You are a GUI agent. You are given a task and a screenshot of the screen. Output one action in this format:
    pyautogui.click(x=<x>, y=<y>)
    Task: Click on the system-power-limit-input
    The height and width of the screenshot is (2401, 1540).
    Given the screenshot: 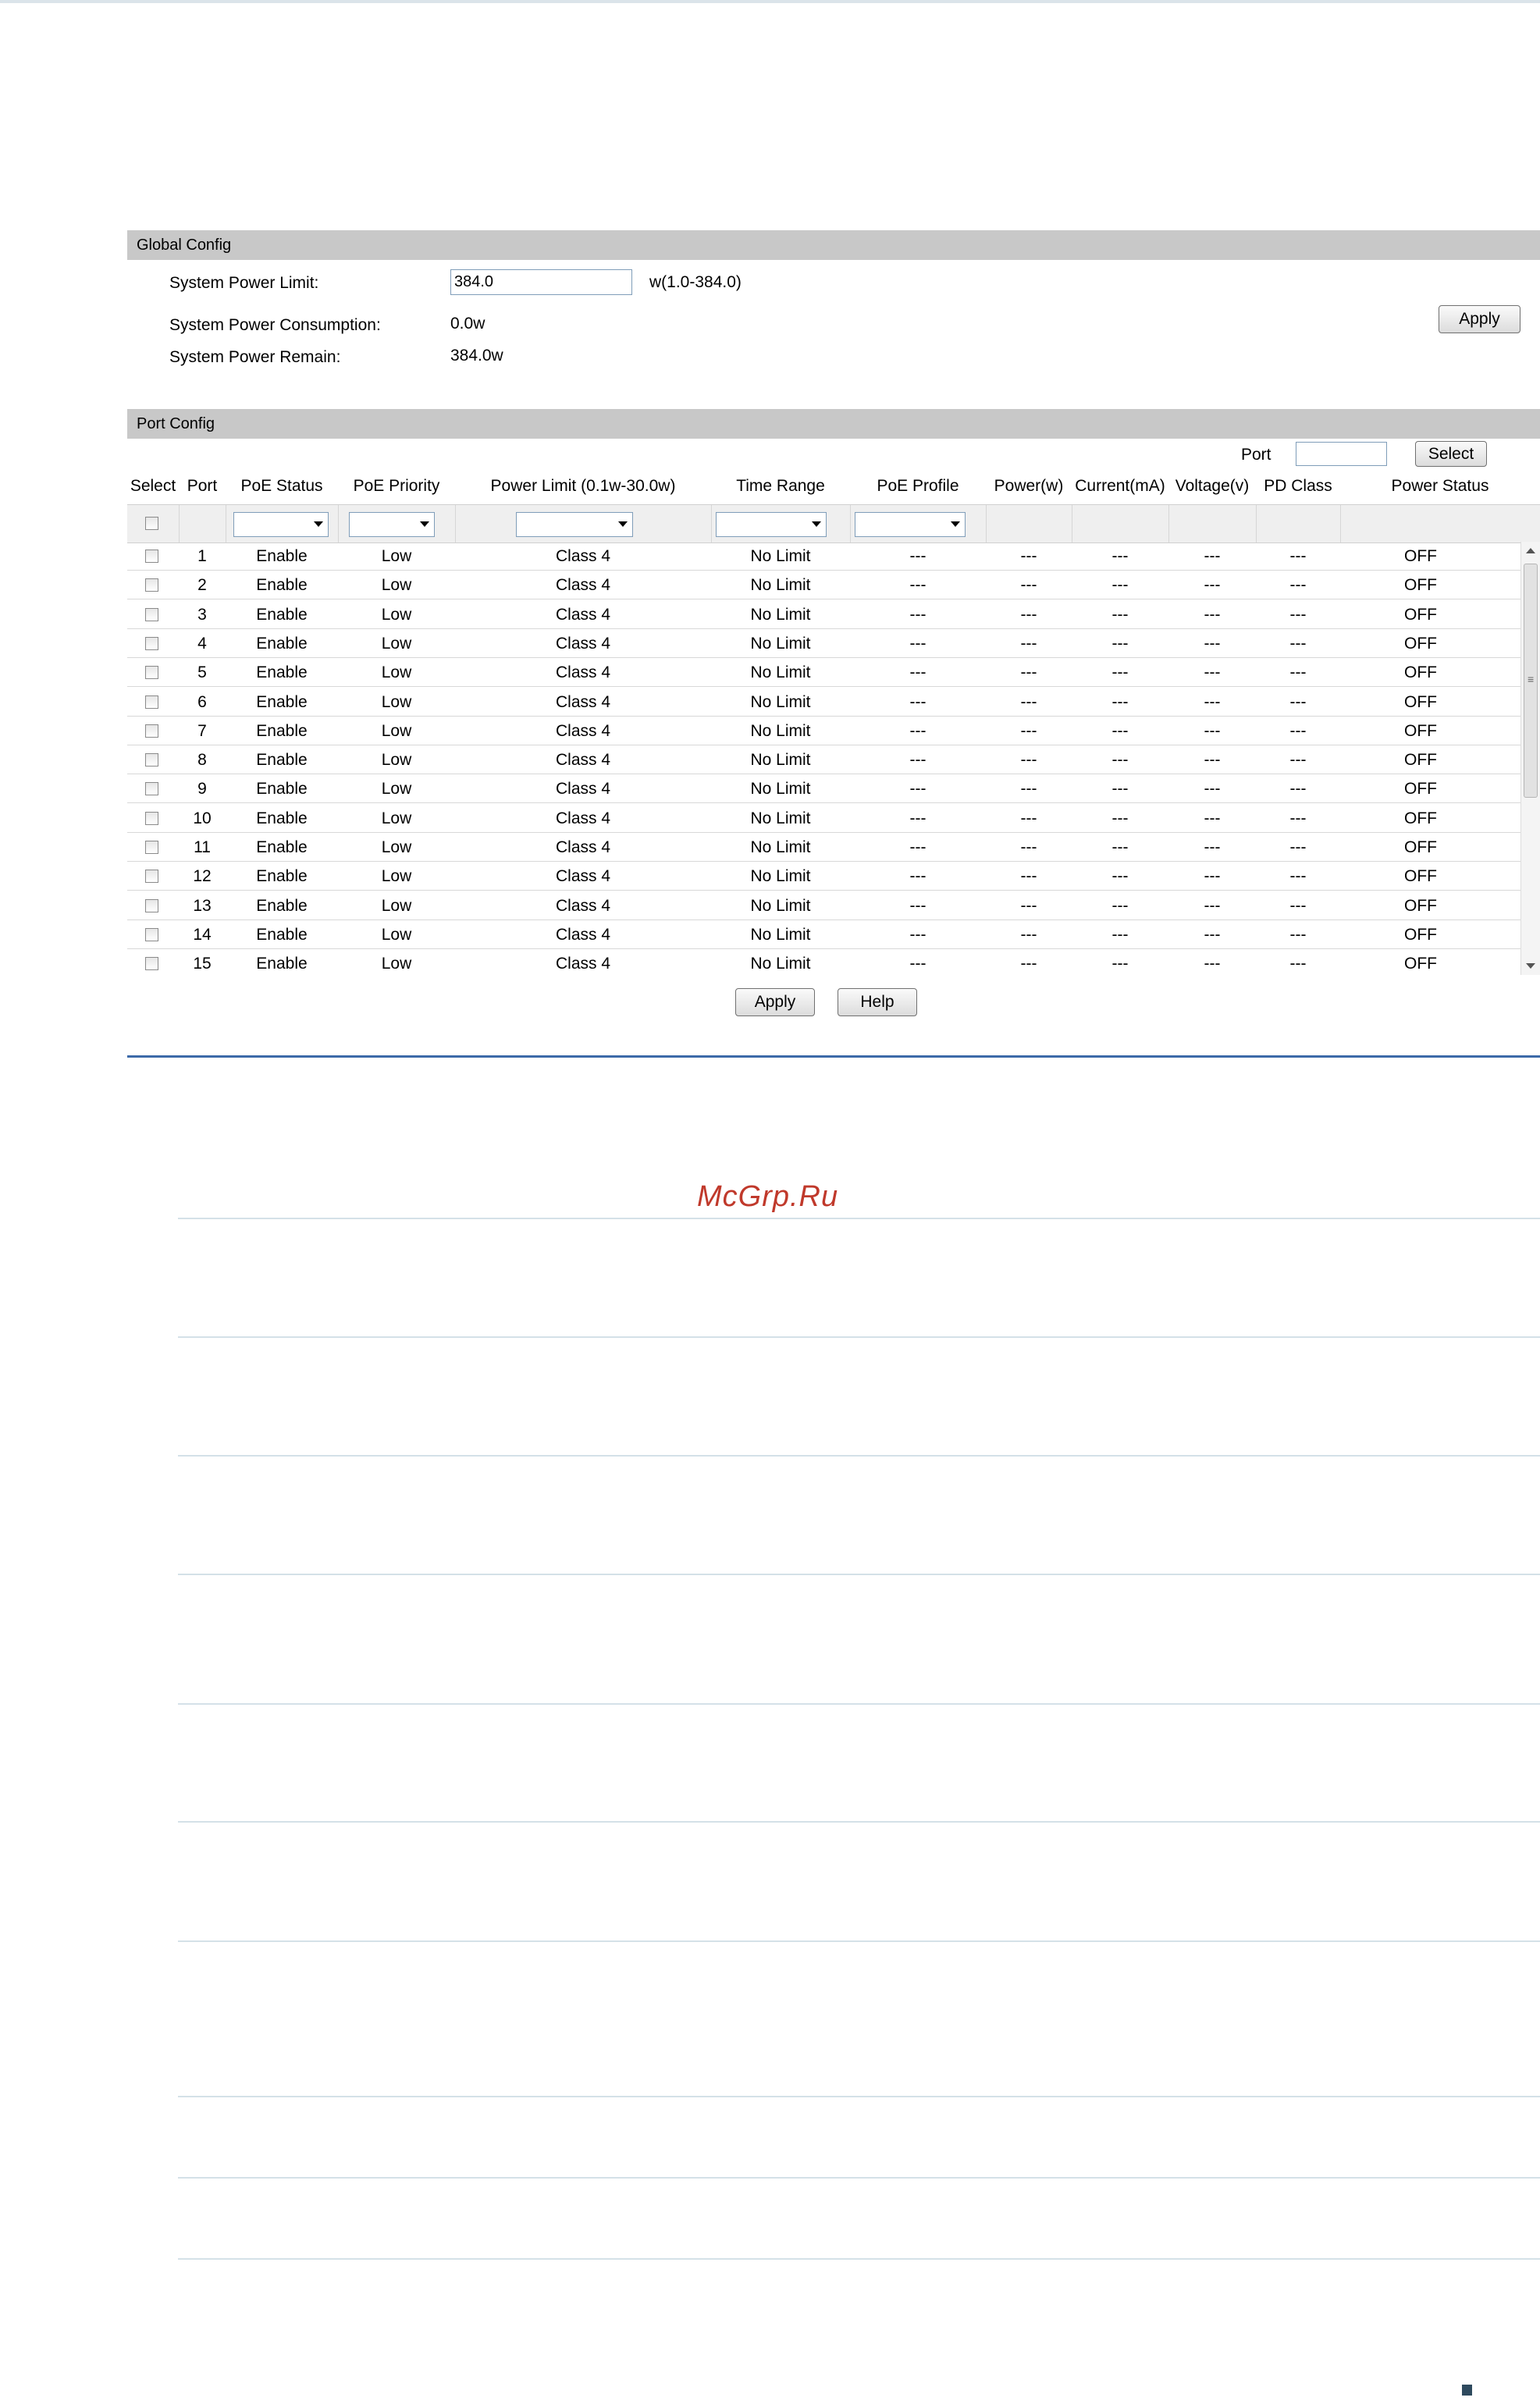 What is the action you would take?
    pyautogui.click(x=541, y=282)
    